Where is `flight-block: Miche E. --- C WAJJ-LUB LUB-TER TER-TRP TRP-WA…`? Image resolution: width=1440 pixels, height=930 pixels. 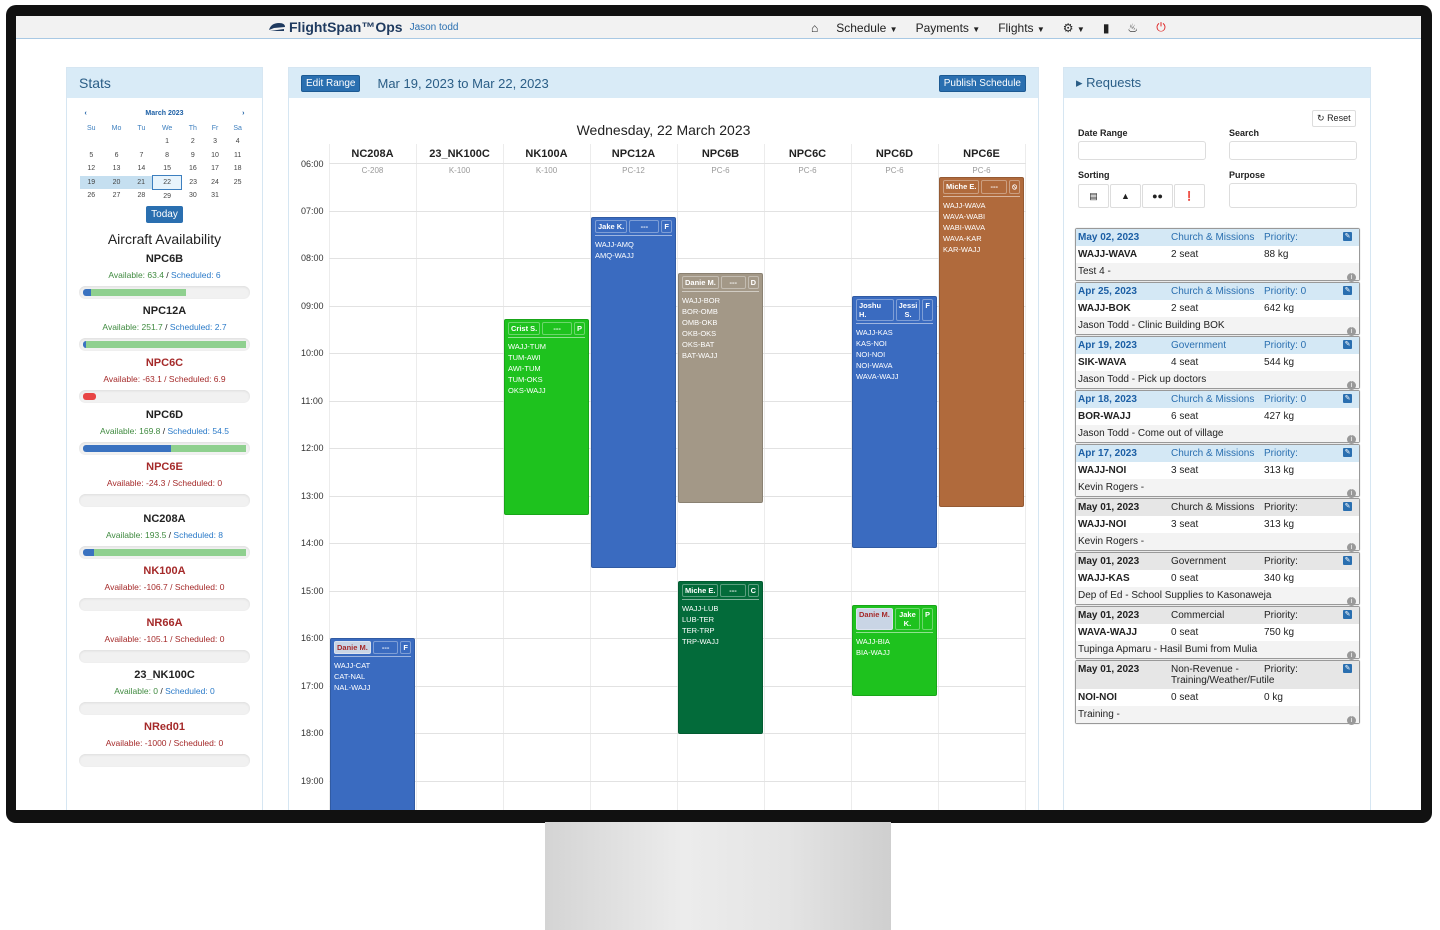
flight-block: Miche E. --- C WAJJ-LUB LUB-TER TER-TRP TRP-WA… is located at coordinates (720, 657).